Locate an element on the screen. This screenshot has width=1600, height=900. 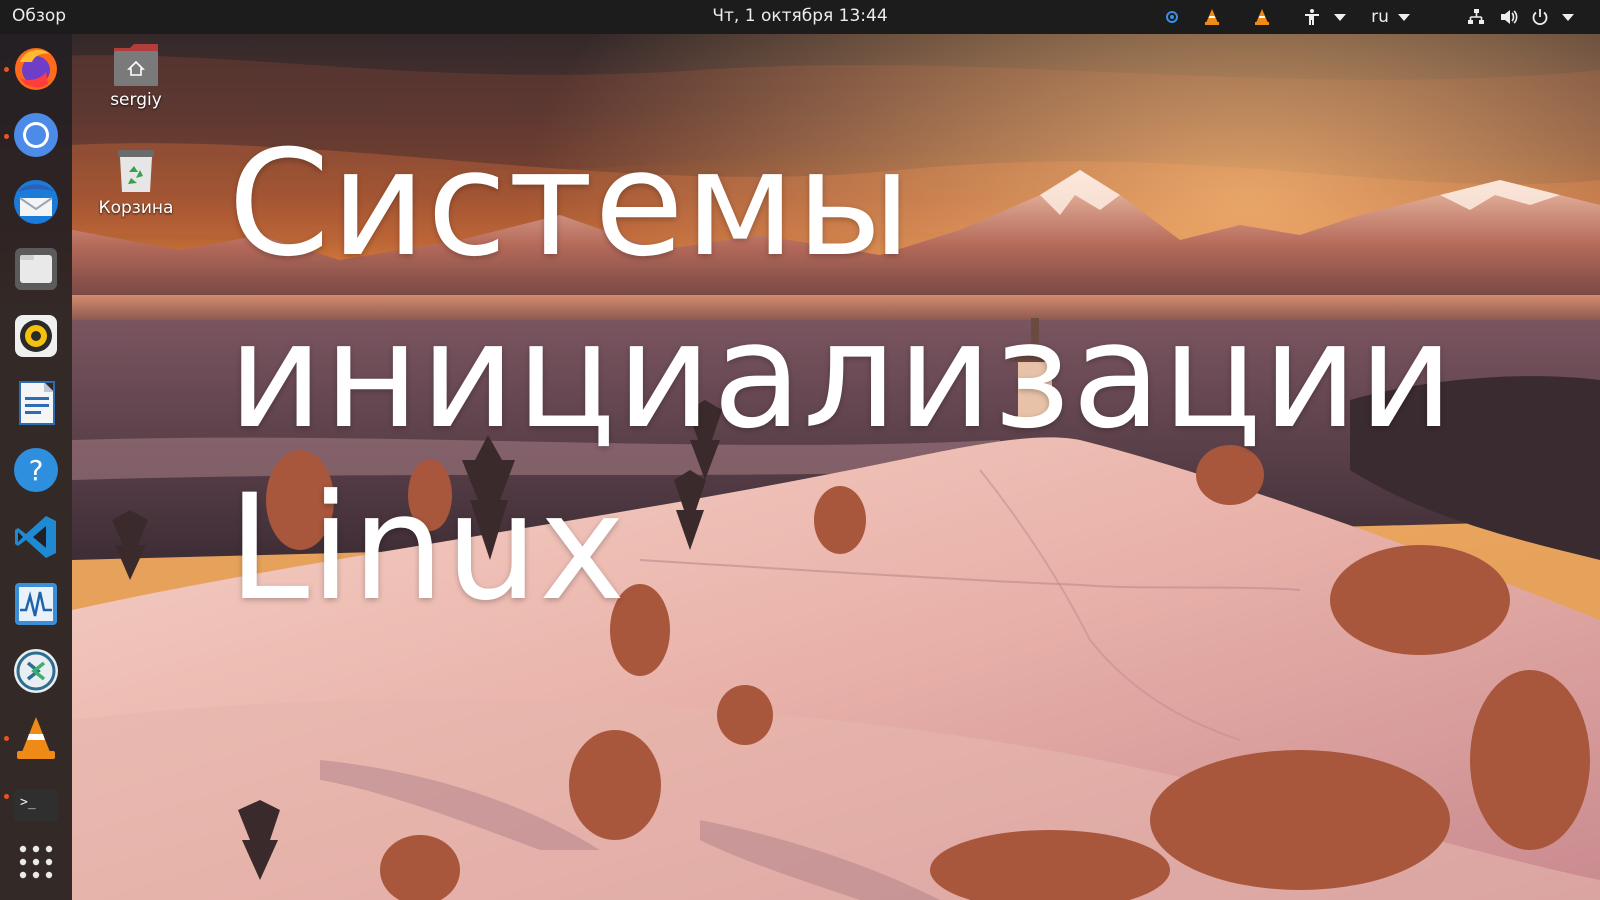
vlc-icon is located at coordinates (36, 738).